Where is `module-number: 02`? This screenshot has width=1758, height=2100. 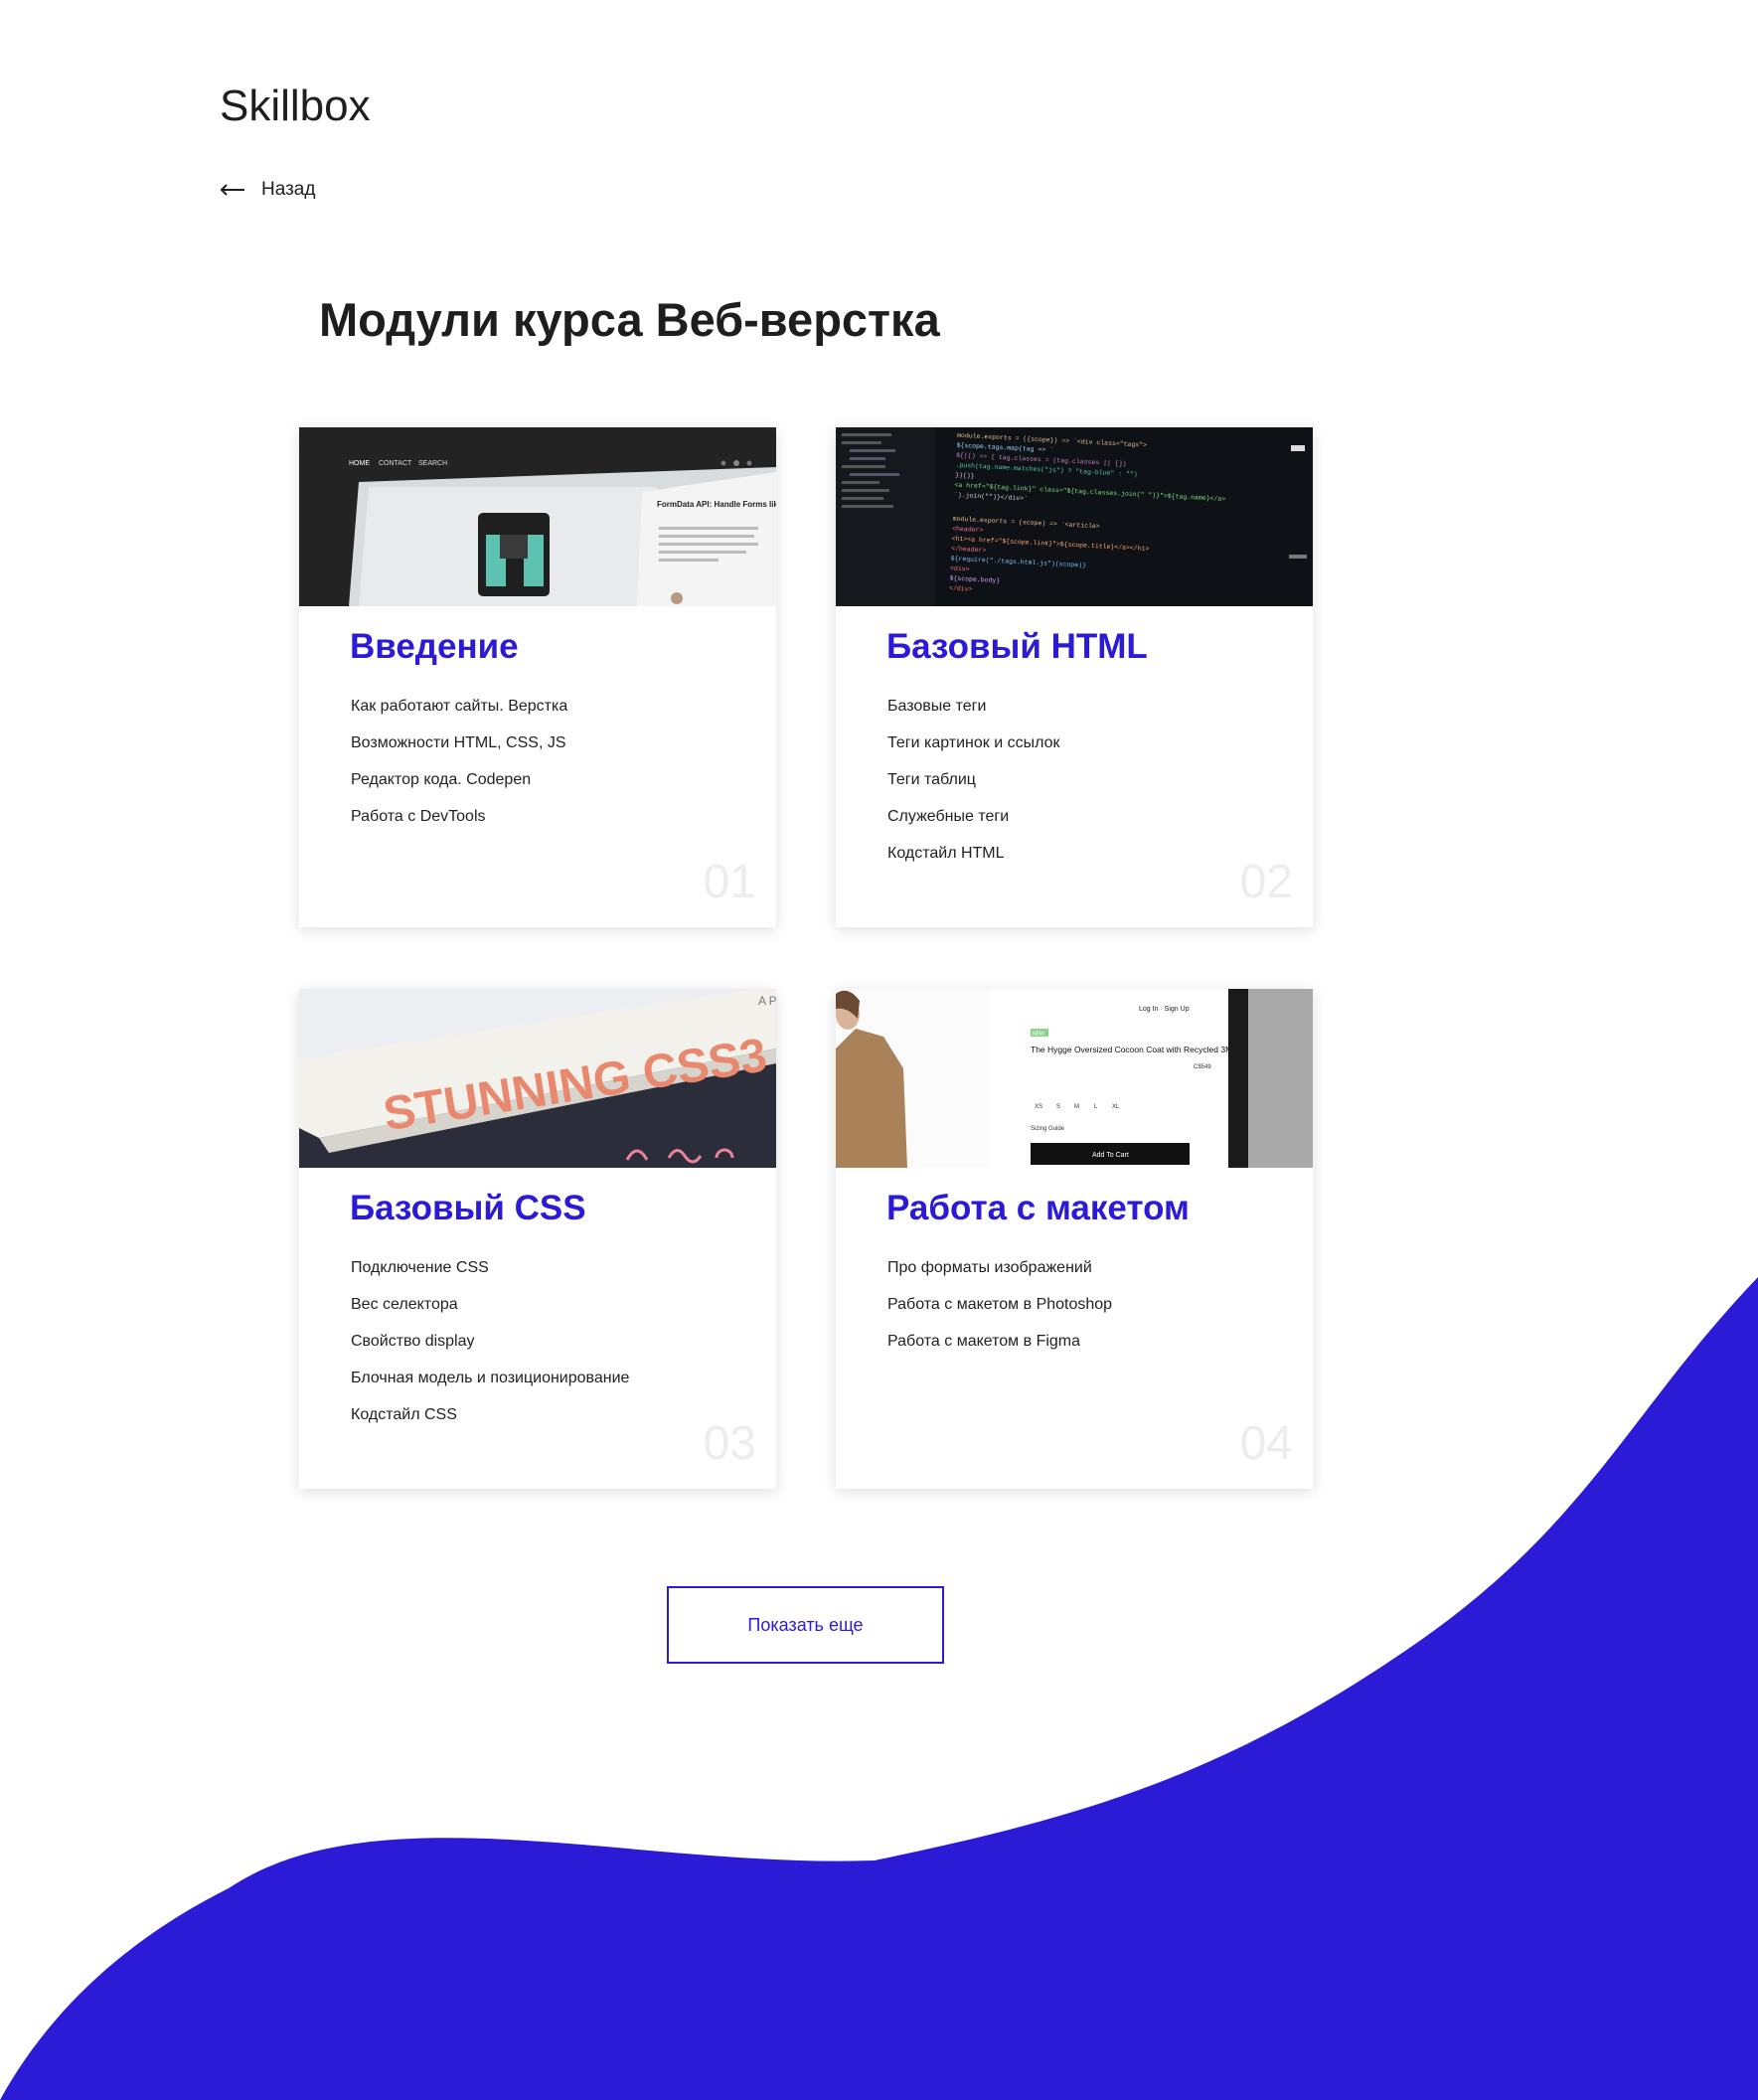 module-number: 02 is located at coordinates (1266, 882).